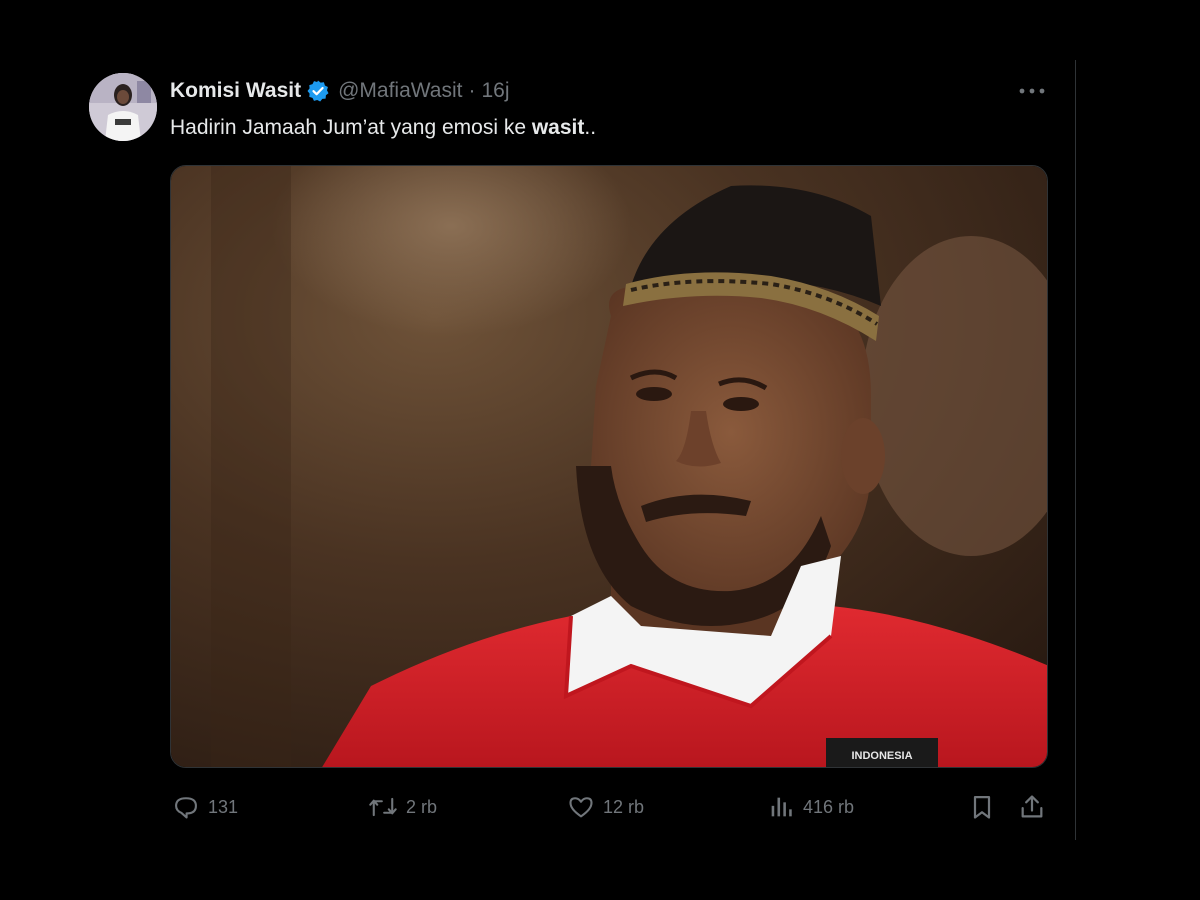  I want to click on like-button: 12 rb, so click(605, 807).